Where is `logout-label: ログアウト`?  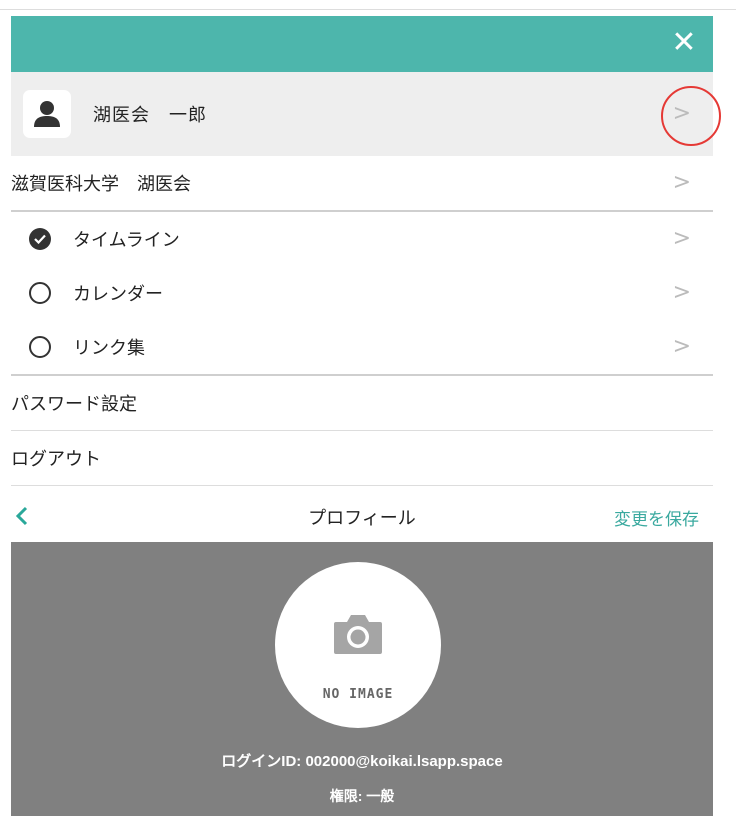
logout-label: ログアウト is located at coordinates (56, 459).